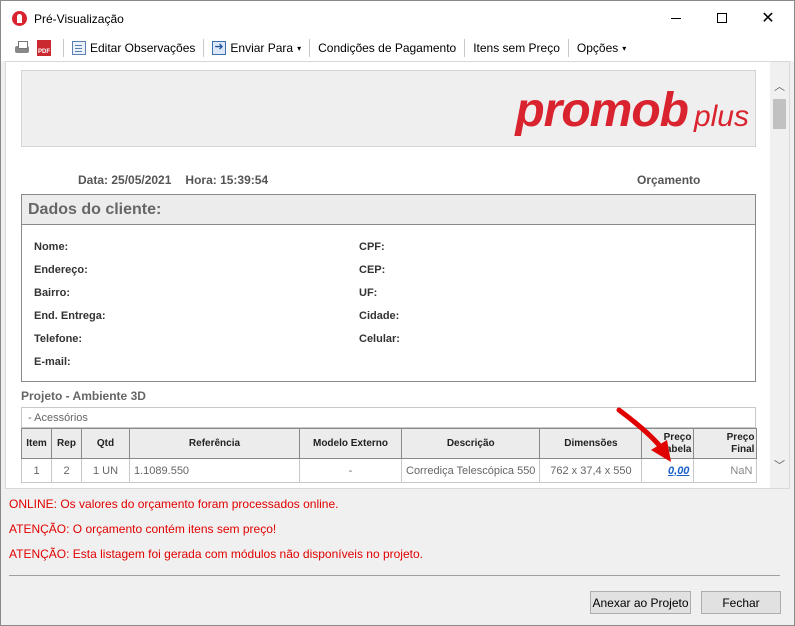 The width and height of the screenshot is (795, 626). Describe the element at coordinates (227, 180) in the screenshot. I see `report-hour: Hora: 15:39:54` at that location.